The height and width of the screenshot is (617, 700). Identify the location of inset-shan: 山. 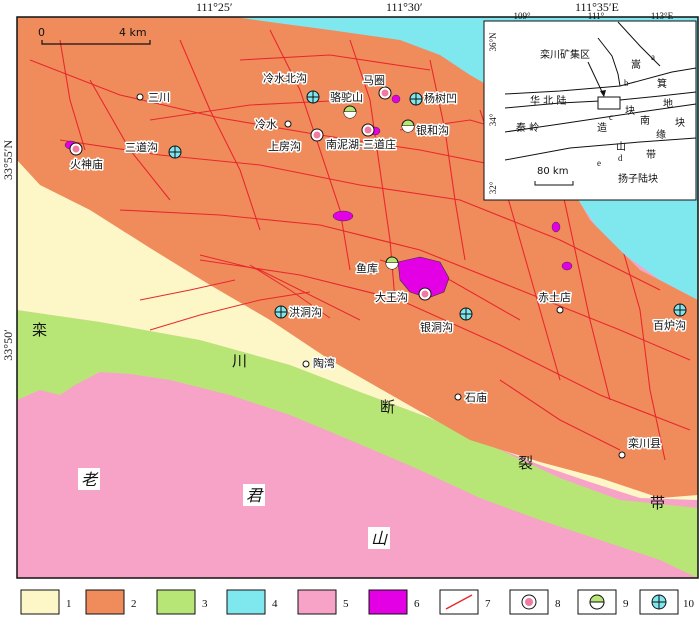
(621, 147).